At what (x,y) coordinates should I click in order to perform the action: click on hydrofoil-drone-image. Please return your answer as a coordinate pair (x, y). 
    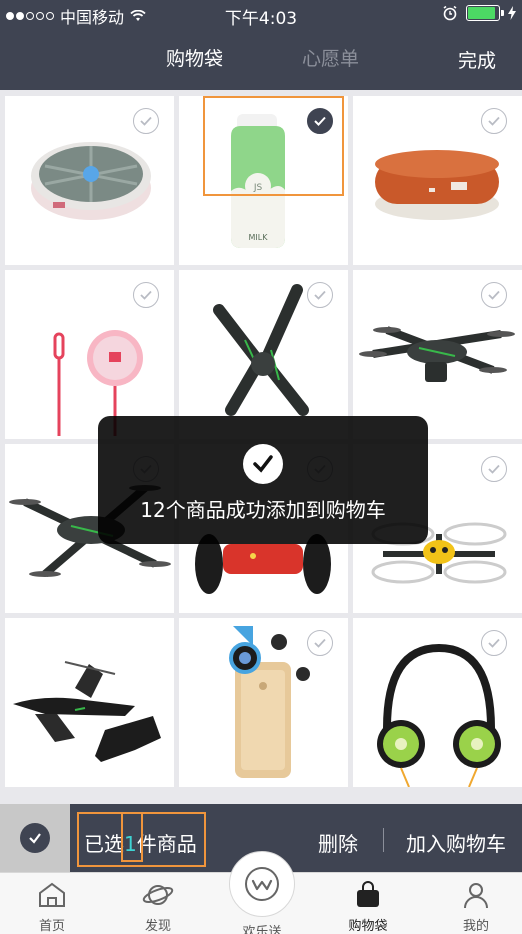
    Looking at the image, I should click on (87, 711).